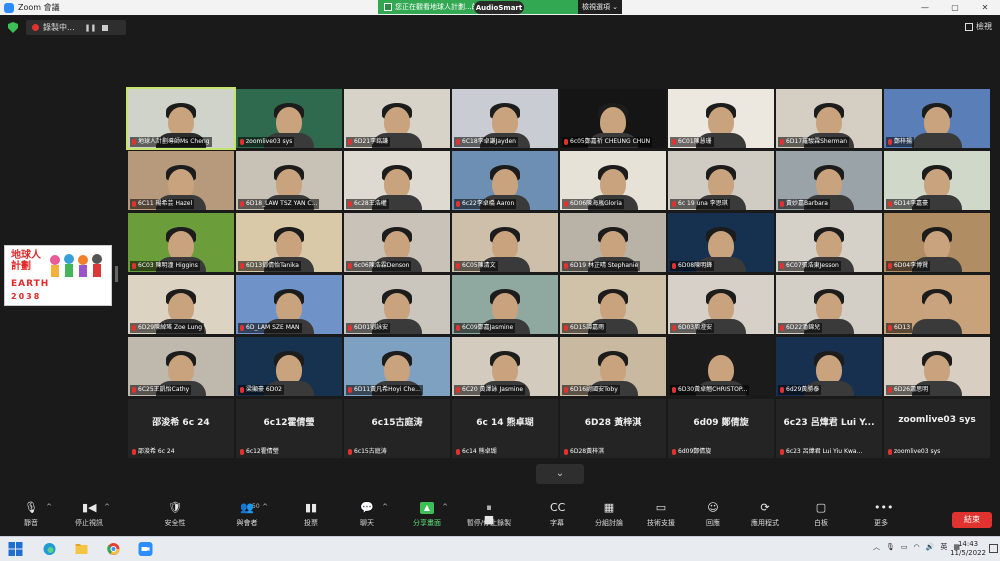 This screenshot has height=561, width=1000. Describe the element at coordinates (113, 549) in the screenshot. I see `chrome-browser-icon` at that location.